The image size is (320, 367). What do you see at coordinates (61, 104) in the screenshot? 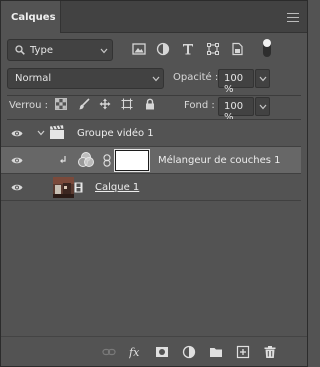
I see `lock-transparent-pixels-icon` at bounding box center [61, 104].